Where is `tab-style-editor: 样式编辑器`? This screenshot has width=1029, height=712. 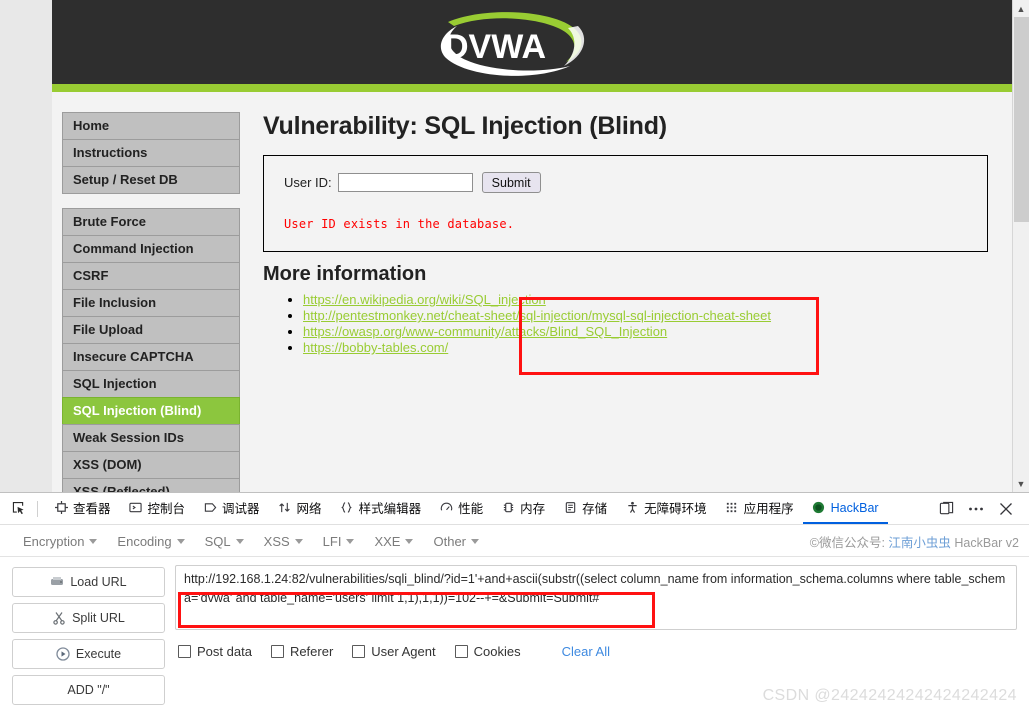 tab-style-editor: 样式编辑器 is located at coordinates (381, 508).